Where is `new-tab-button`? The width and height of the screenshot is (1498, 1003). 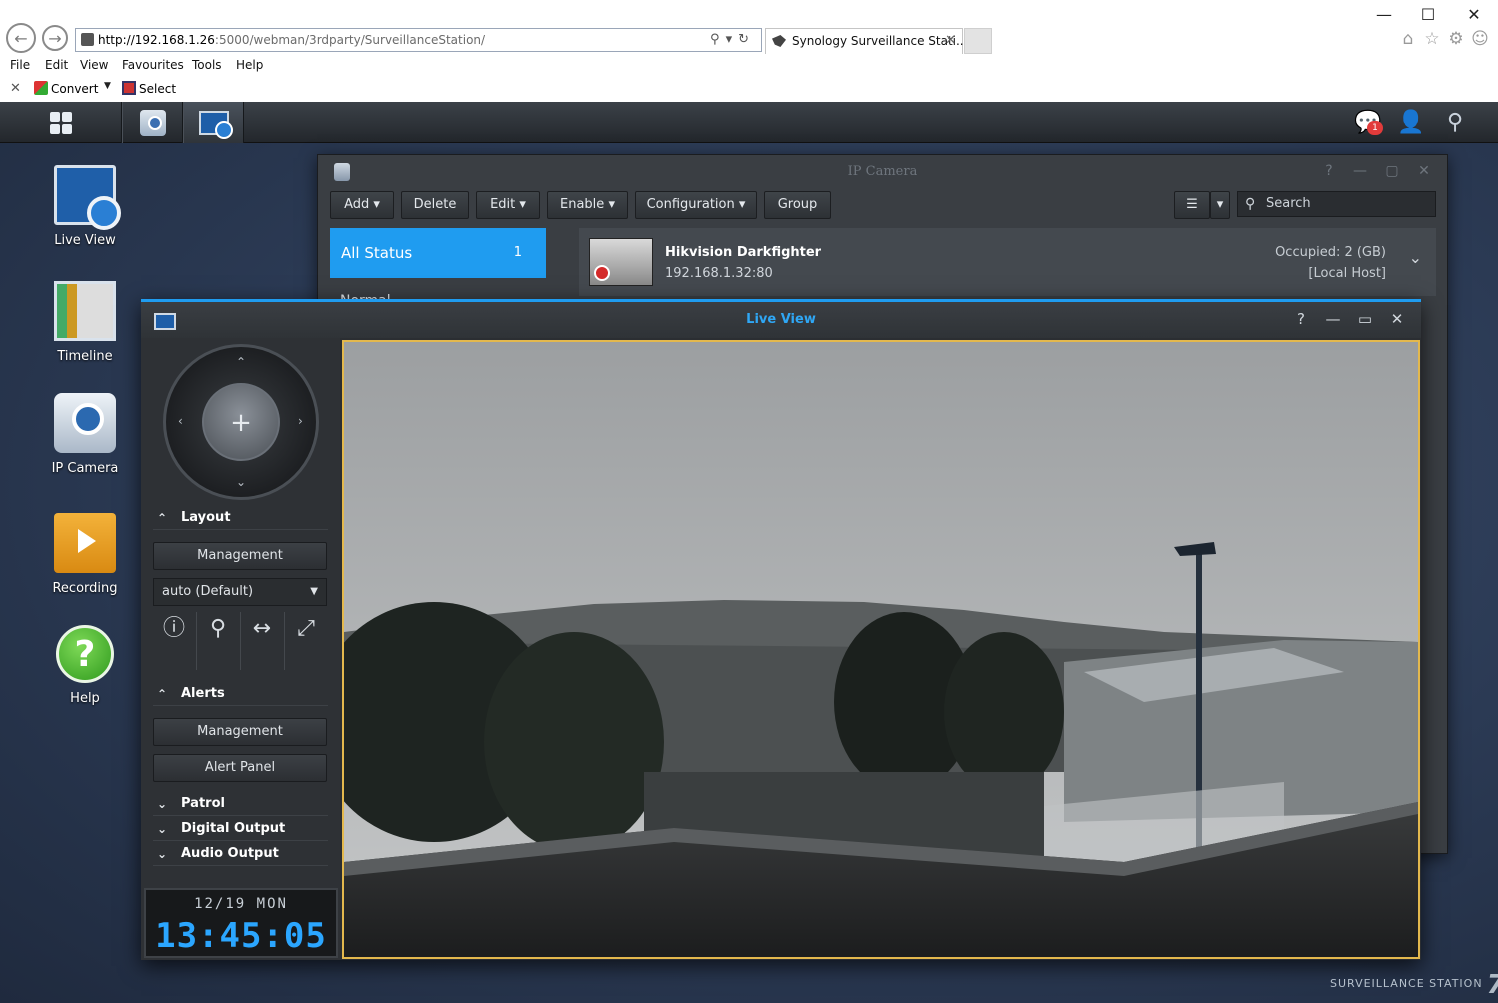 new-tab-button is located at coordinates (978, 41).